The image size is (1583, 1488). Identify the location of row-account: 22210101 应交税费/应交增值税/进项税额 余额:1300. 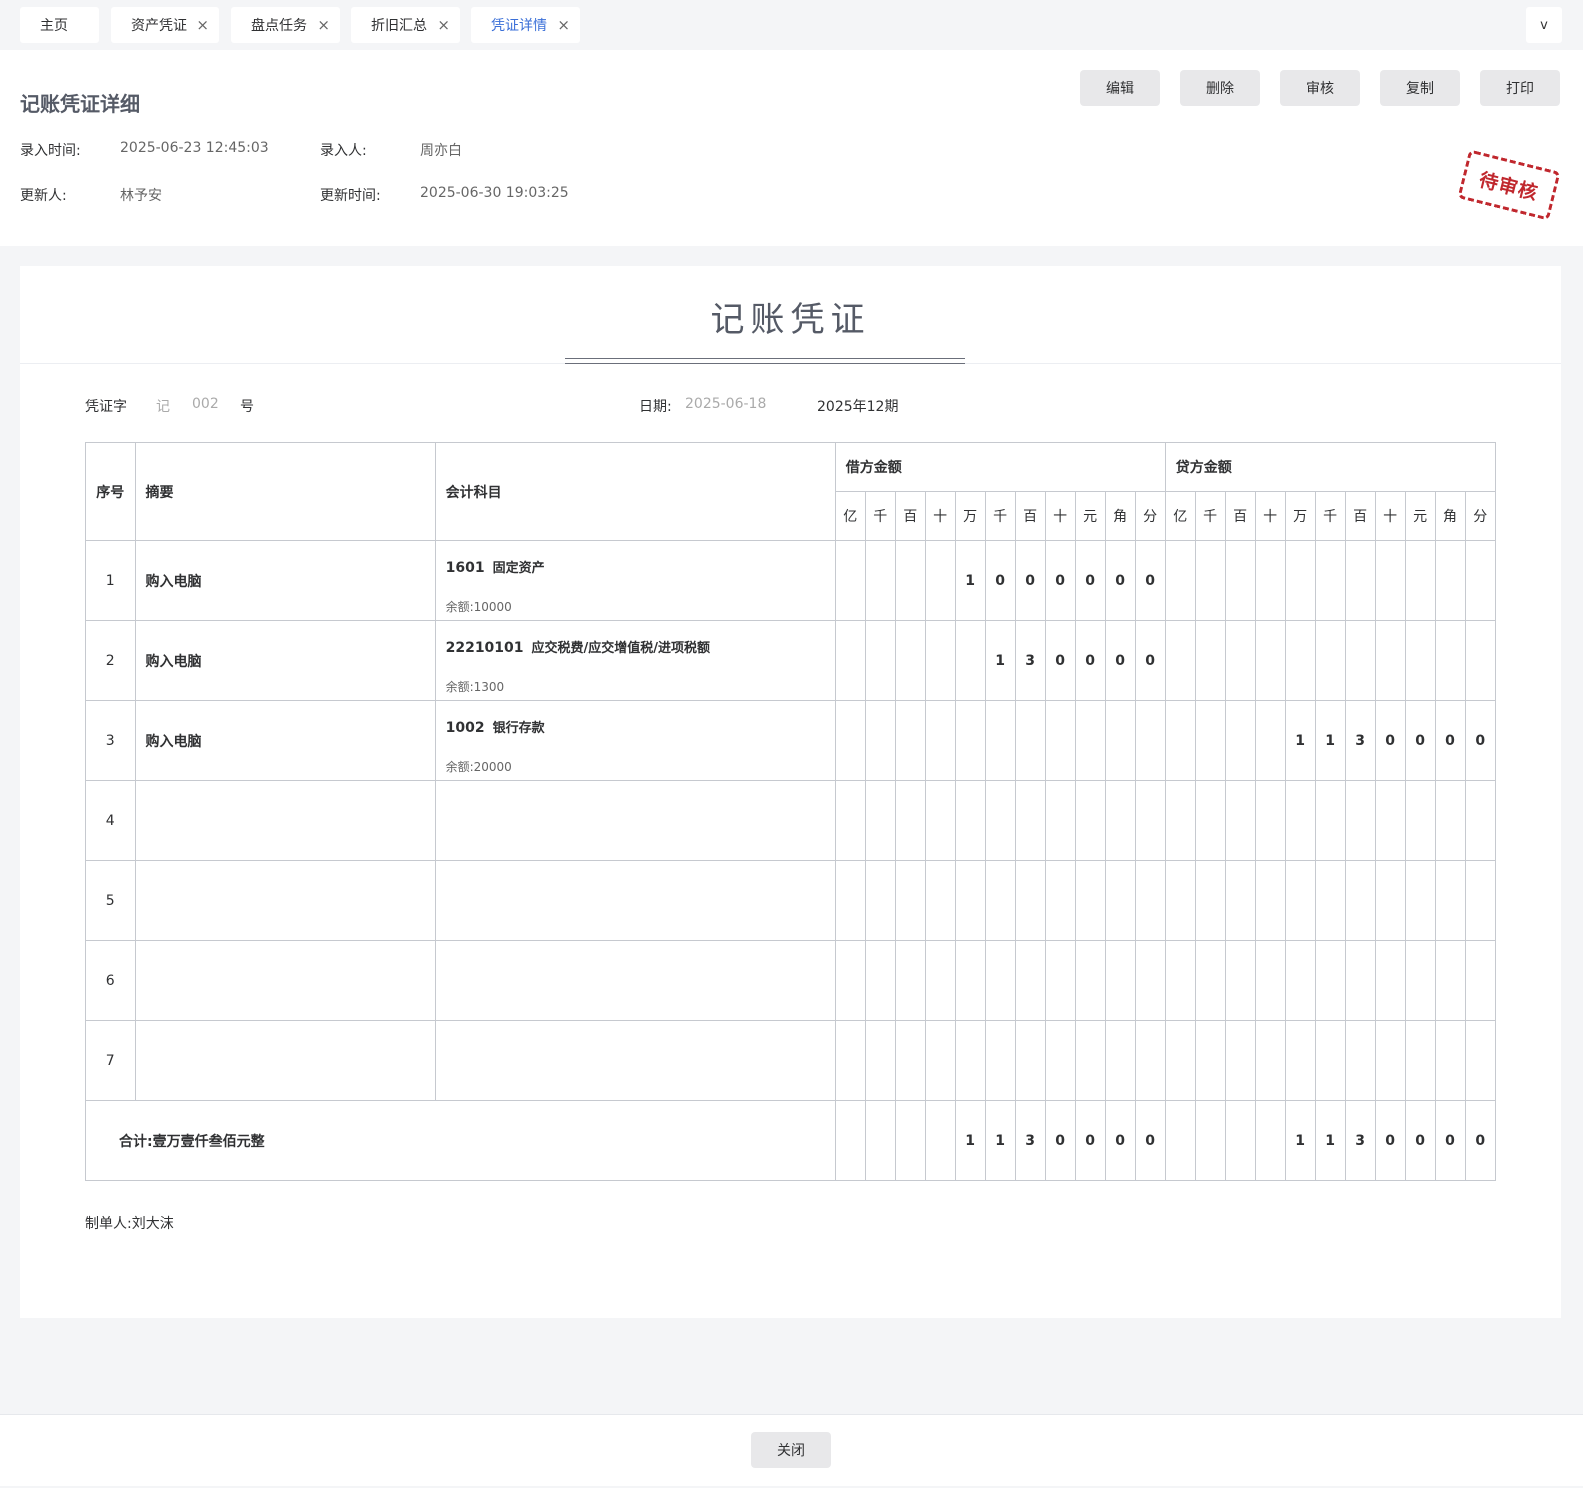
(635, 660).